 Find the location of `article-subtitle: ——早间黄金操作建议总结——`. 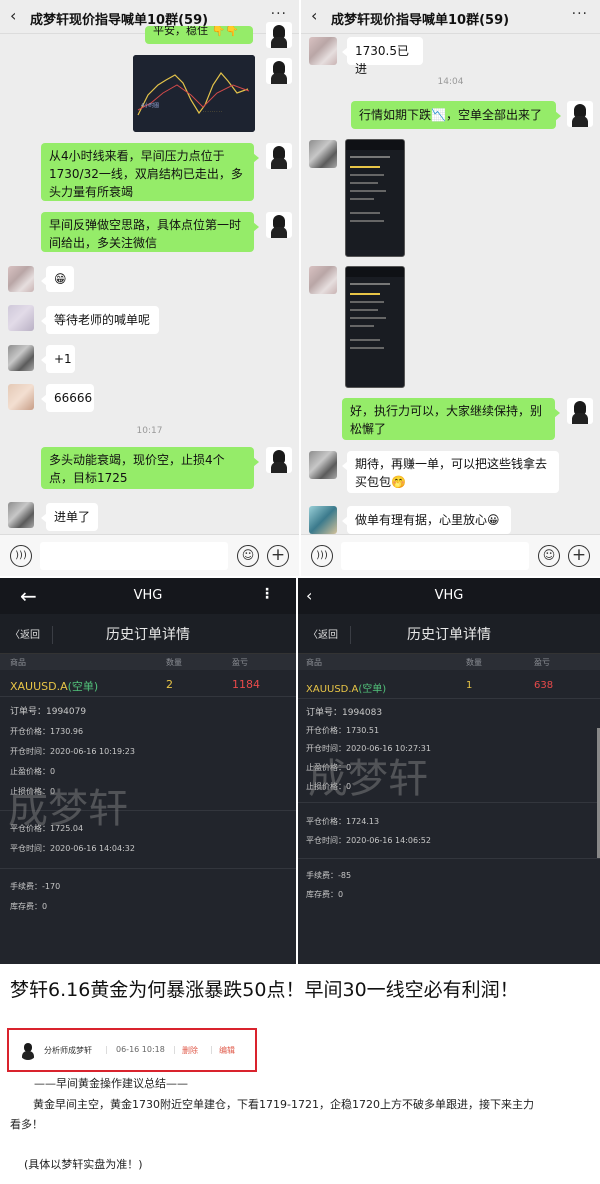

article-subtitle: ——早间黄金操作建议总结—— is located at coordinates (111, 1083).